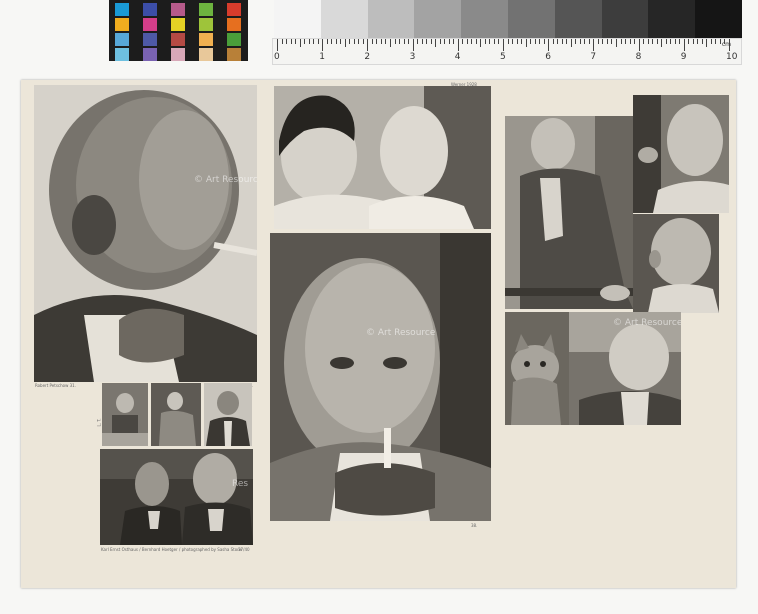 This screenshot has width=758, height=614. Describe the element at coordinates (380, 377) in the screenshot. I see `photo-close-portrait-cigarette: © Art Resource` at that location.